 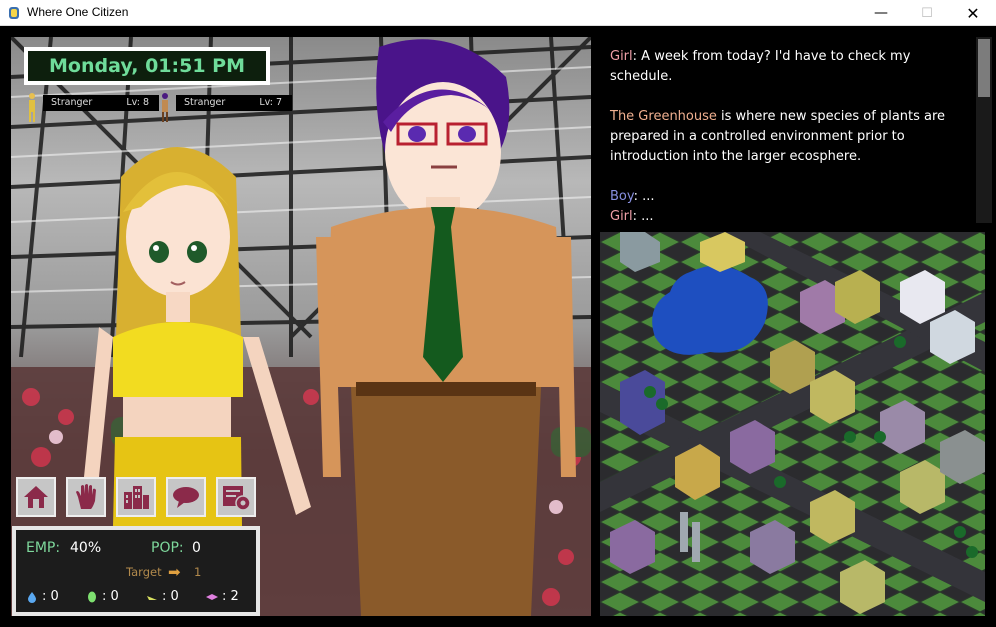 I want to click on yellow-shard-icon, so click(x=152, y=598).